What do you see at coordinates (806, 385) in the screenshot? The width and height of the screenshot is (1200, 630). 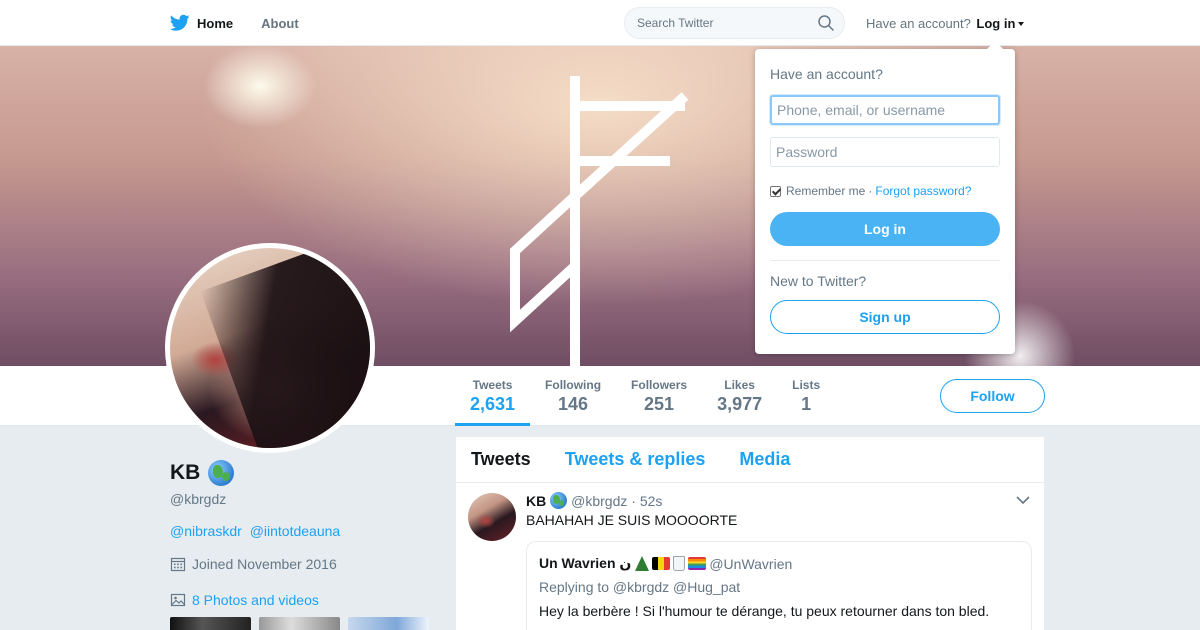 I see `stat-label: Lists` at bounding box center [806, 385].